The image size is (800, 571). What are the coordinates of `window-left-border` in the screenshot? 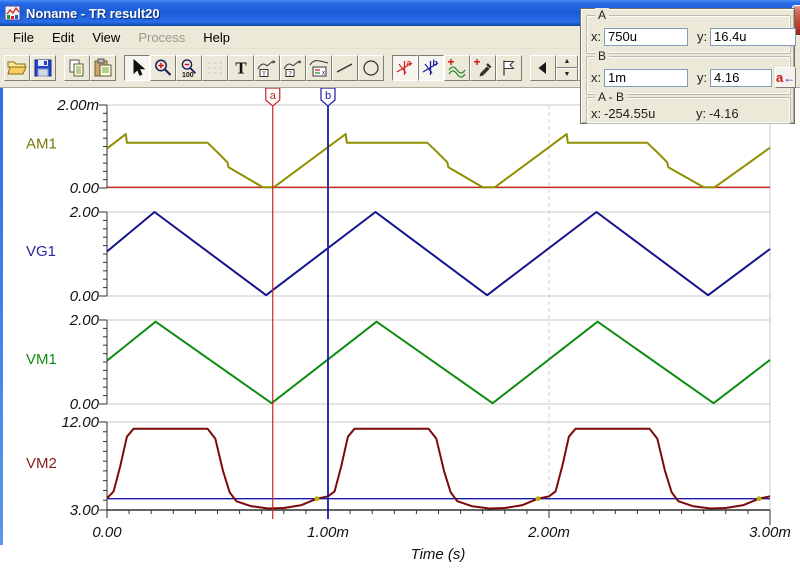 It's located at (1, 316).